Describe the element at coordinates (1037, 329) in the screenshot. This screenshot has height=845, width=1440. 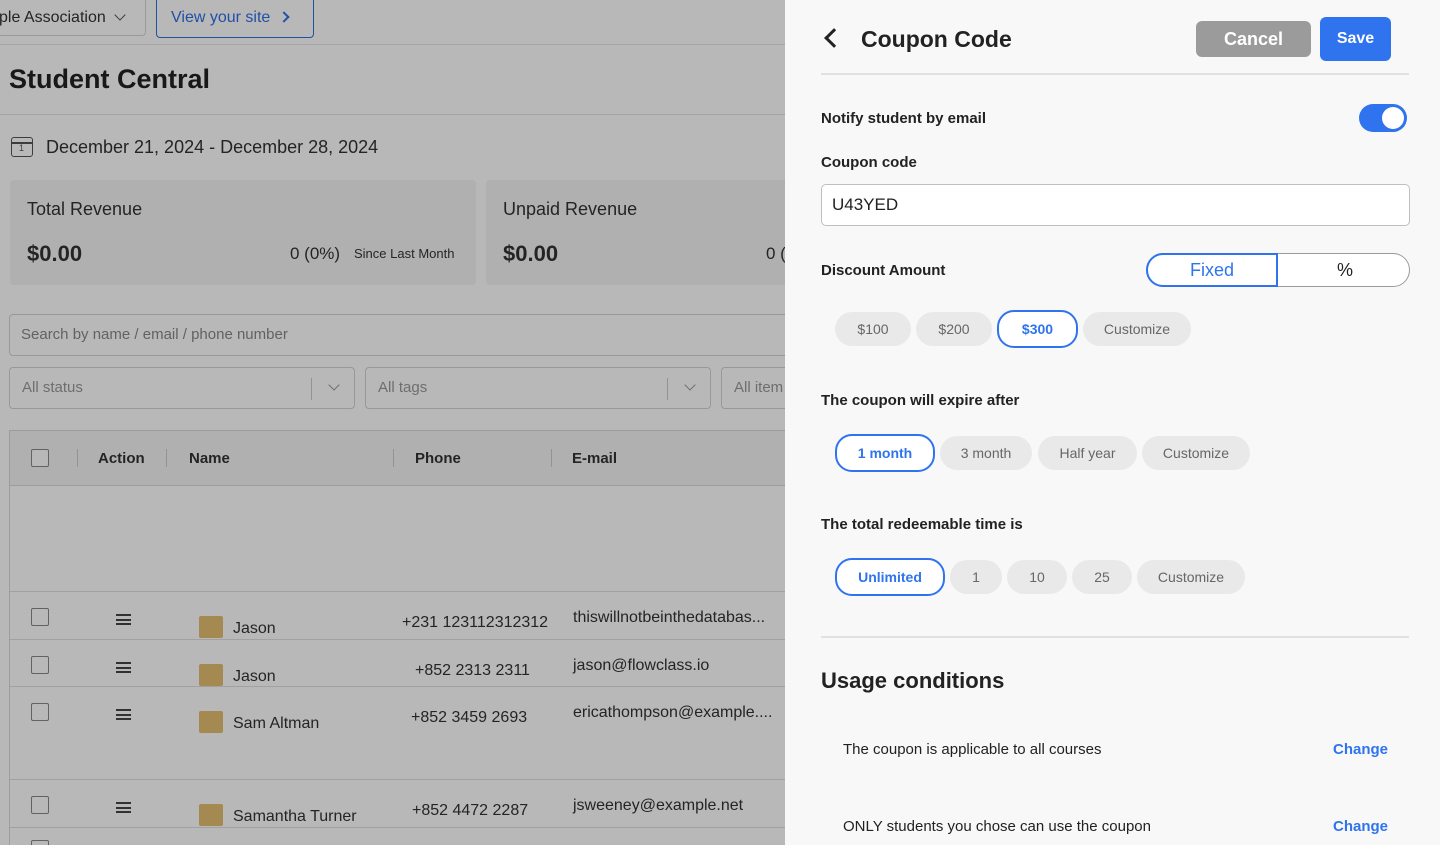
I see `discount-option-300: $300` at that location.